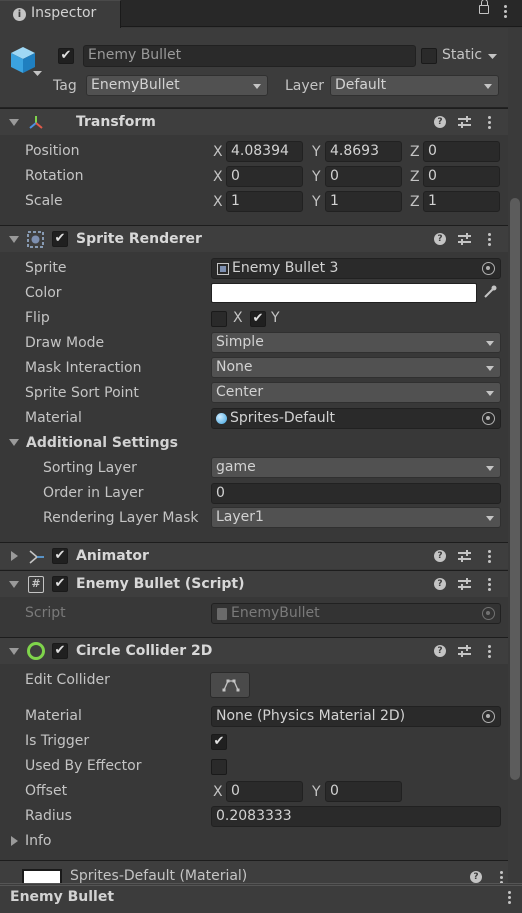 The height and width of the screenshot is (913, 522). What do you see at coordinates (261, 583) in the screenshot?
I see `script-header: # ✔ Enemy Bullet (Script) ?` at bounding box center [261, 583].